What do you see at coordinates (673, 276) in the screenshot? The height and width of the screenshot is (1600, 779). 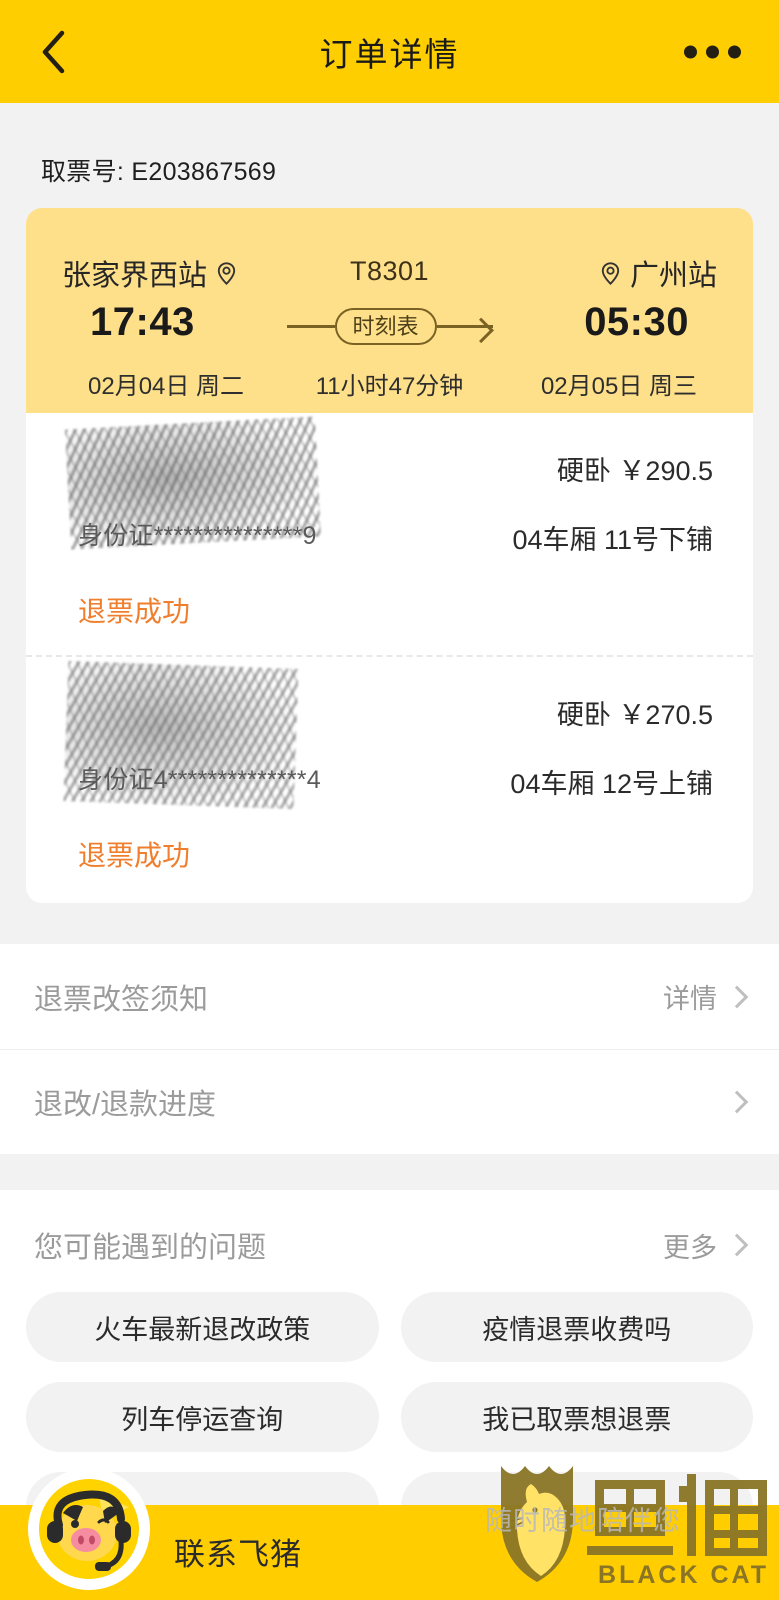 I see `arrival-station-label: 广州站` at bounding box center [673, 276].